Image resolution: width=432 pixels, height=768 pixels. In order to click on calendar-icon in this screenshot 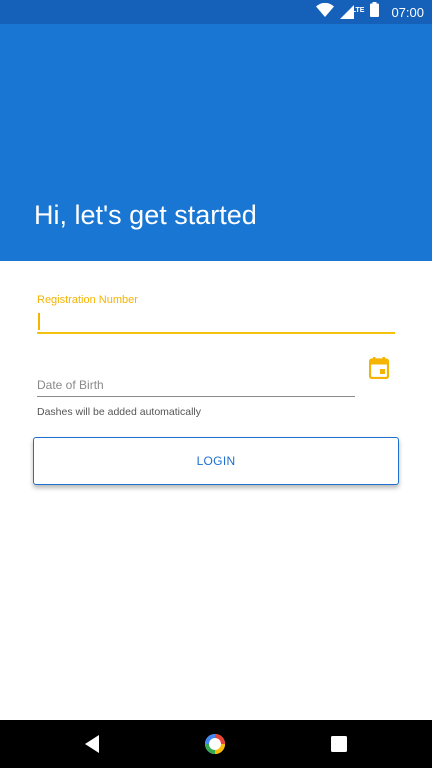, I will do `click(379, 370)`.